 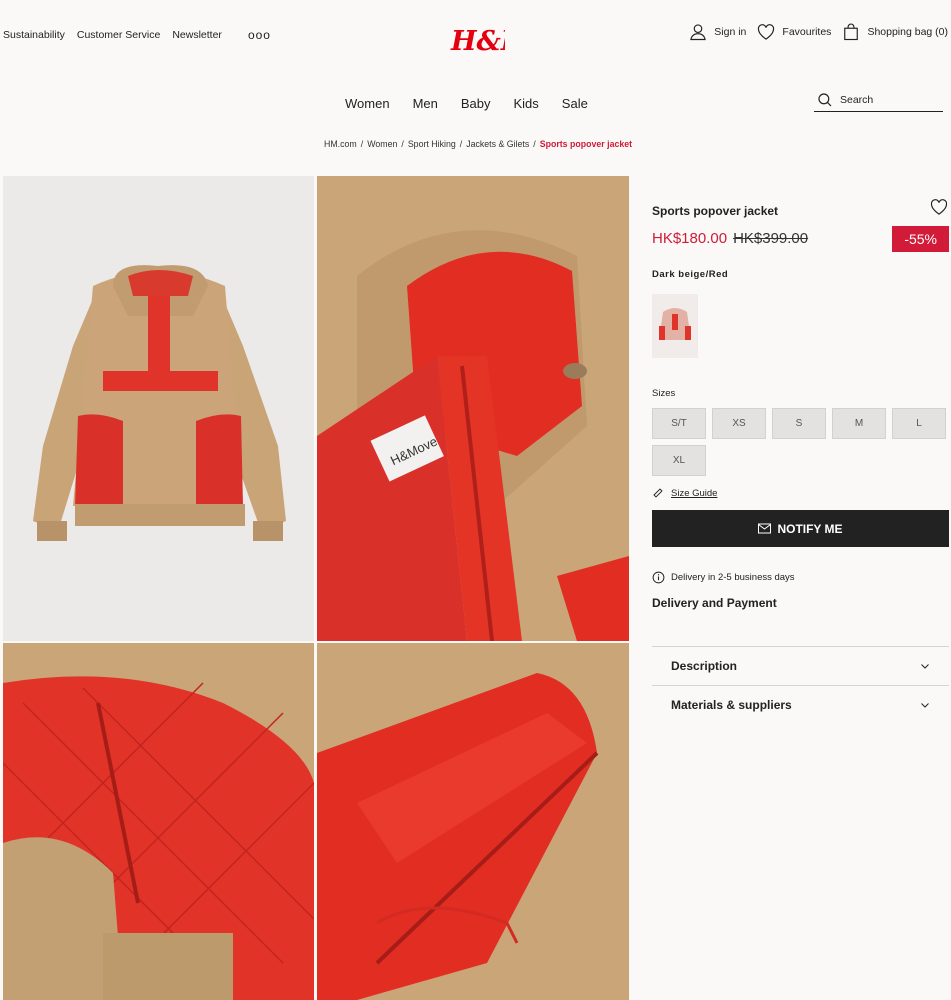 I want to click on size-guide-link: Size Guide, so click(x=800, y=493).